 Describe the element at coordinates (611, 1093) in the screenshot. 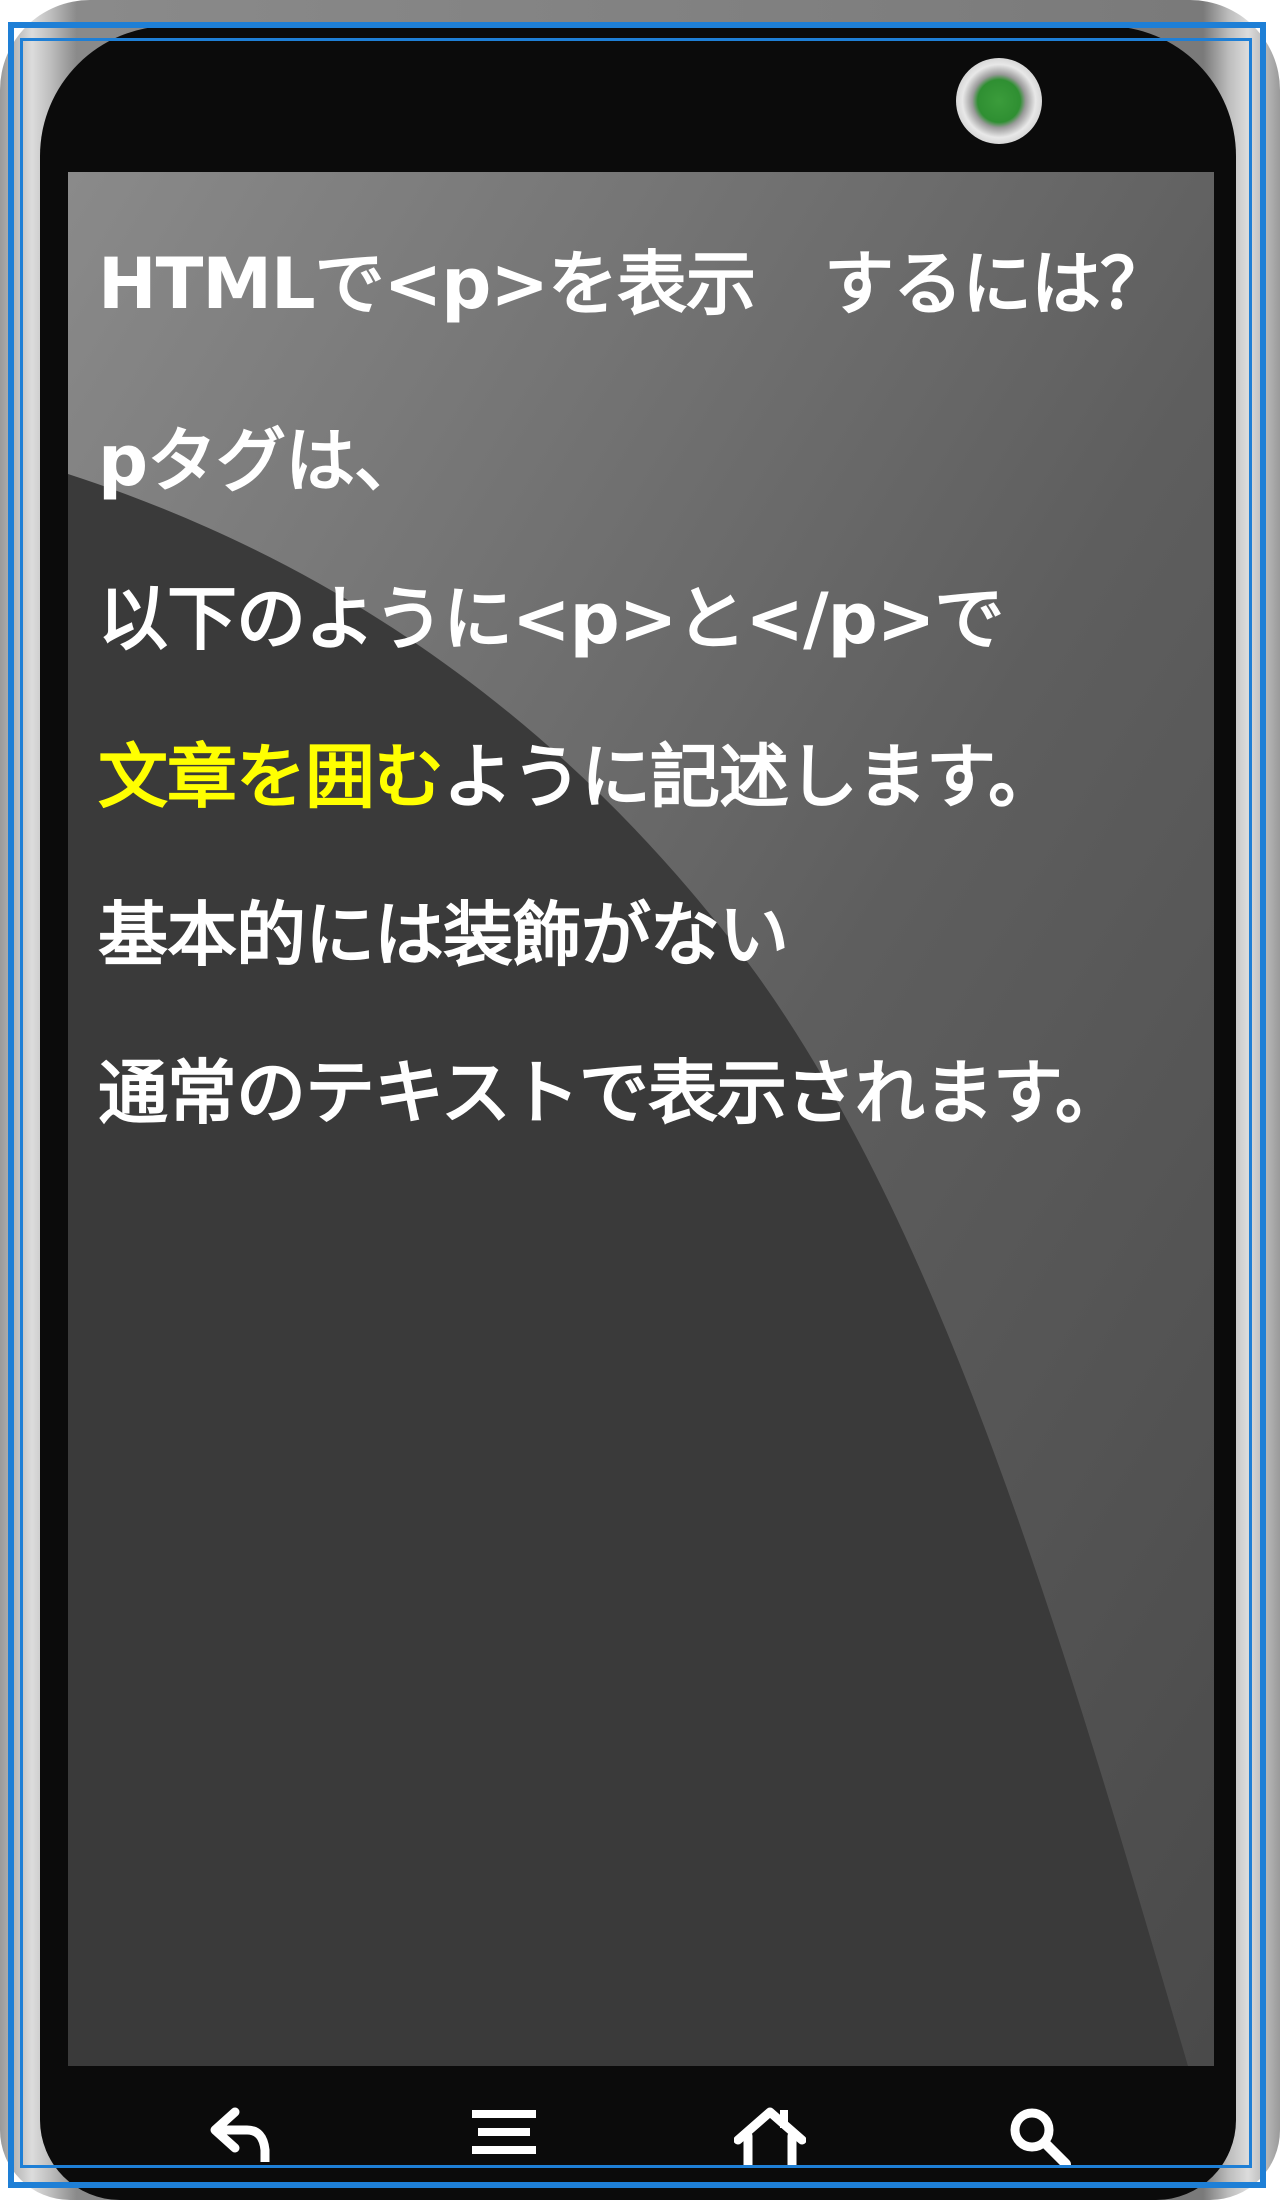

I see `answer-line-5: 通常のテキストで表示されます。` at that location.